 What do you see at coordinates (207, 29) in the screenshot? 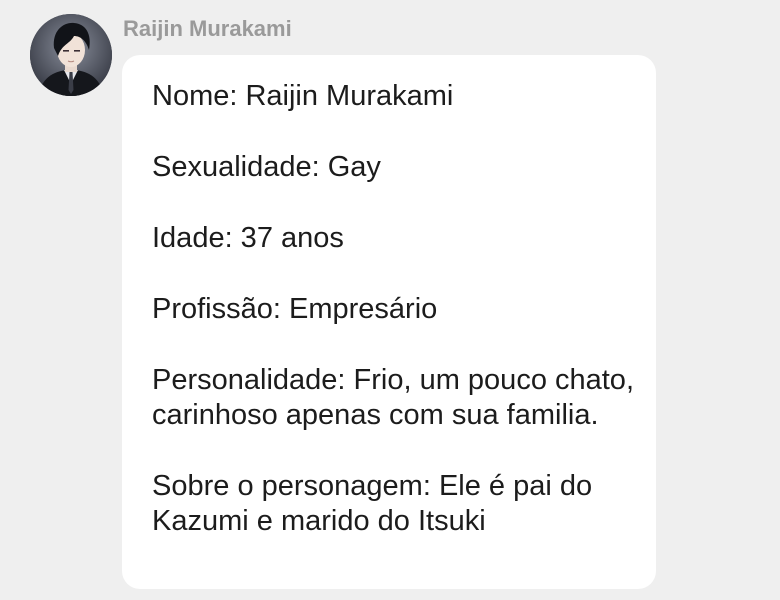
I see `author-name: Raijin Murakami` at bounding box center [207, 29].